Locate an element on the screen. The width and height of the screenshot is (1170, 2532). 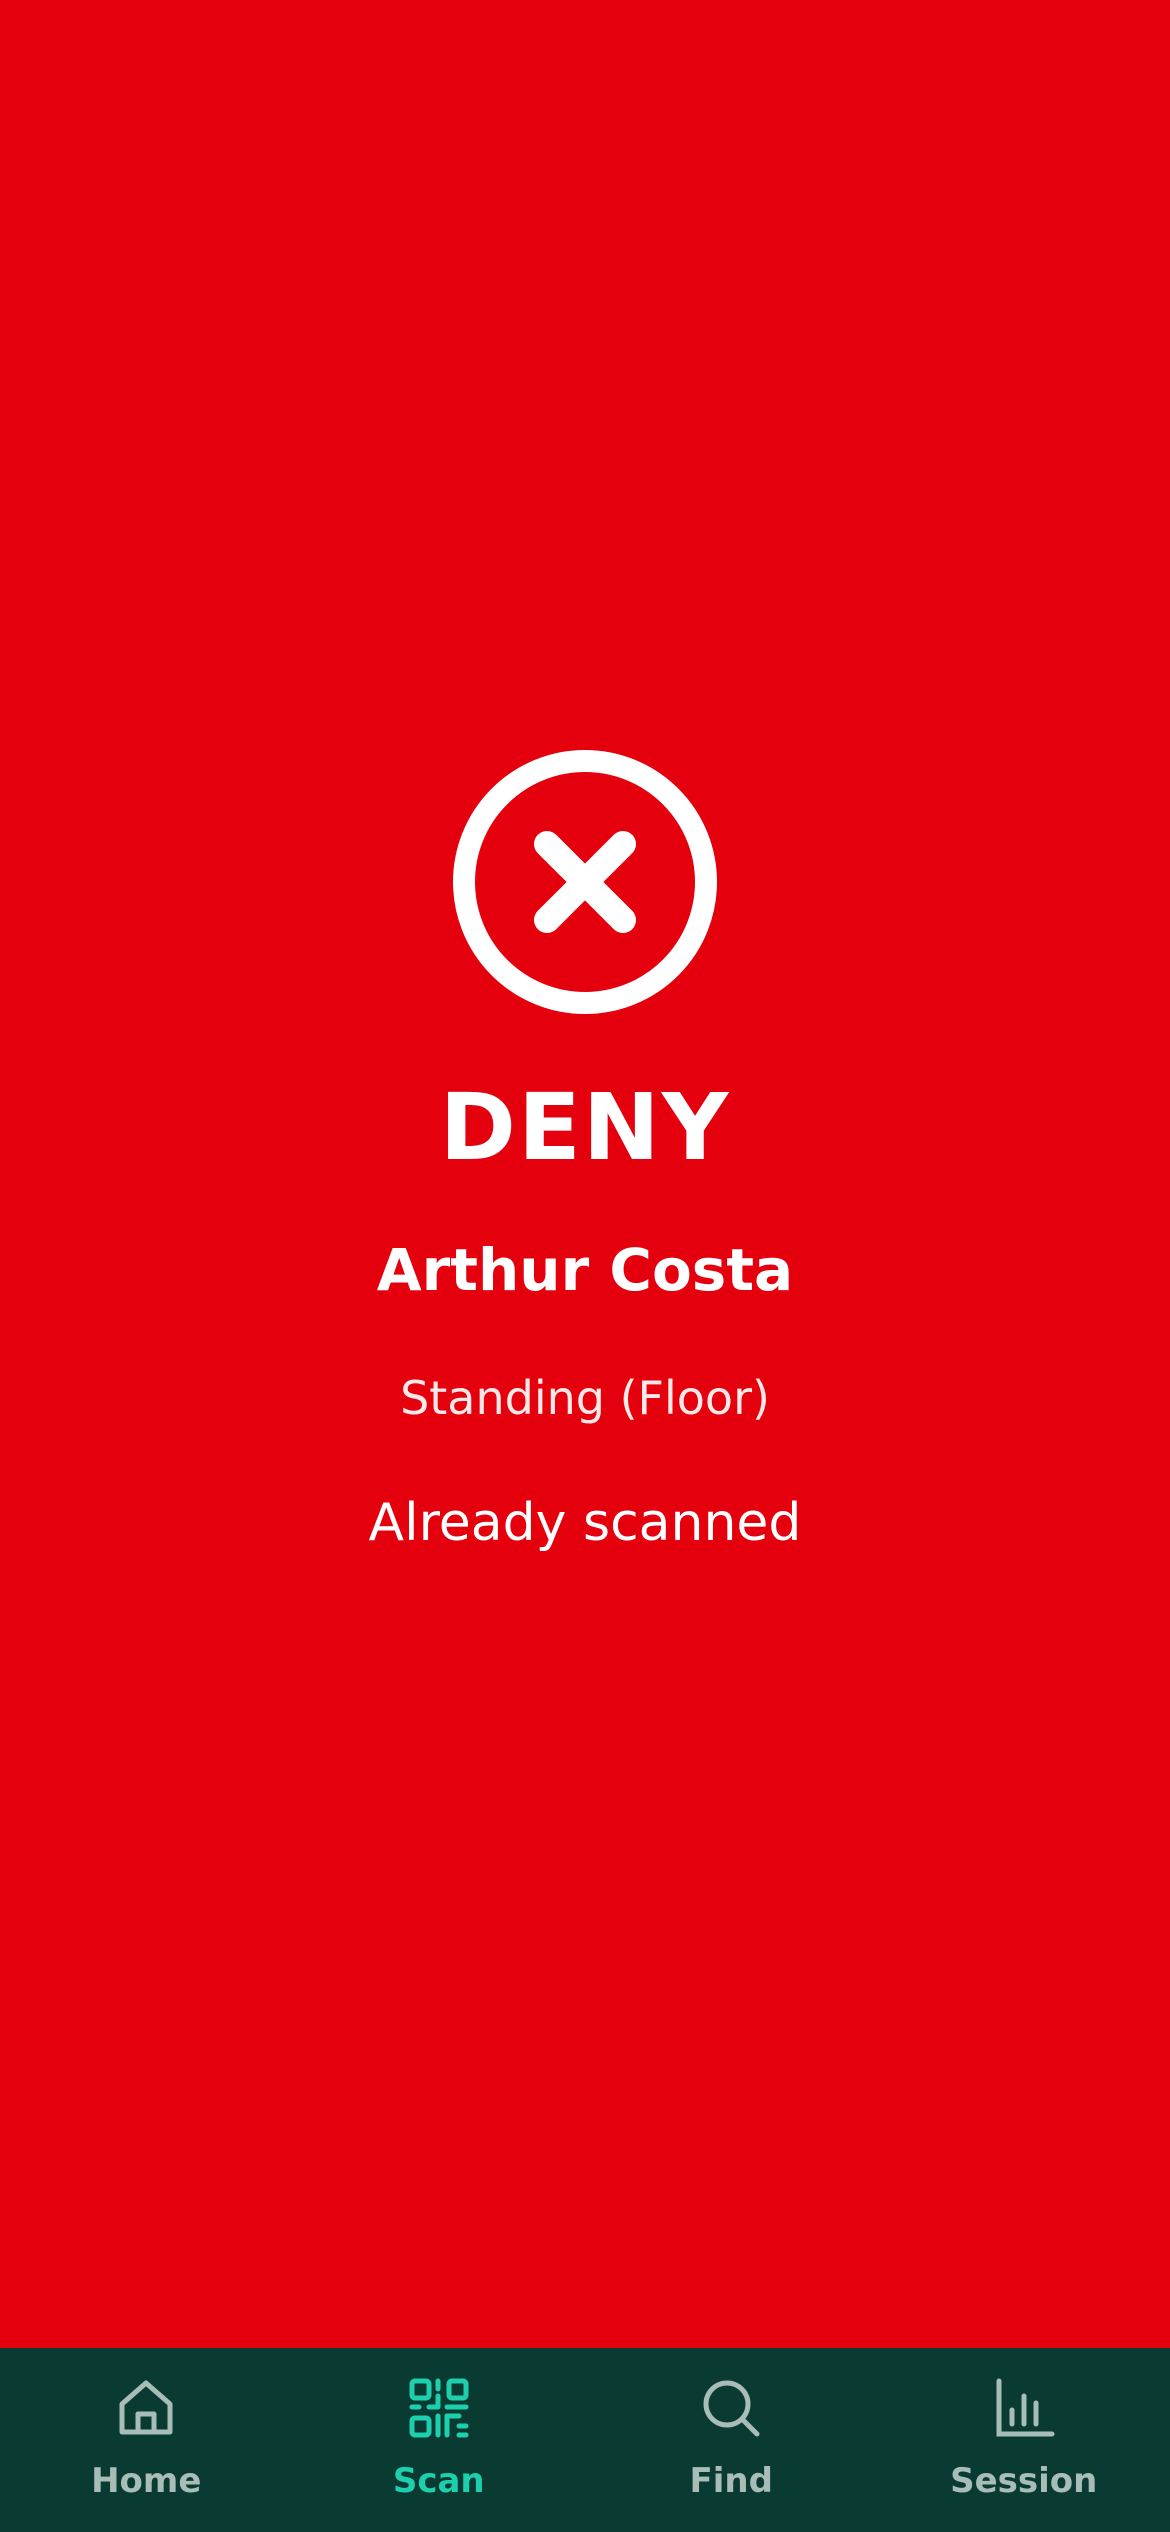
deny-reason: Already scanned is located at coordinates (585, 1523).